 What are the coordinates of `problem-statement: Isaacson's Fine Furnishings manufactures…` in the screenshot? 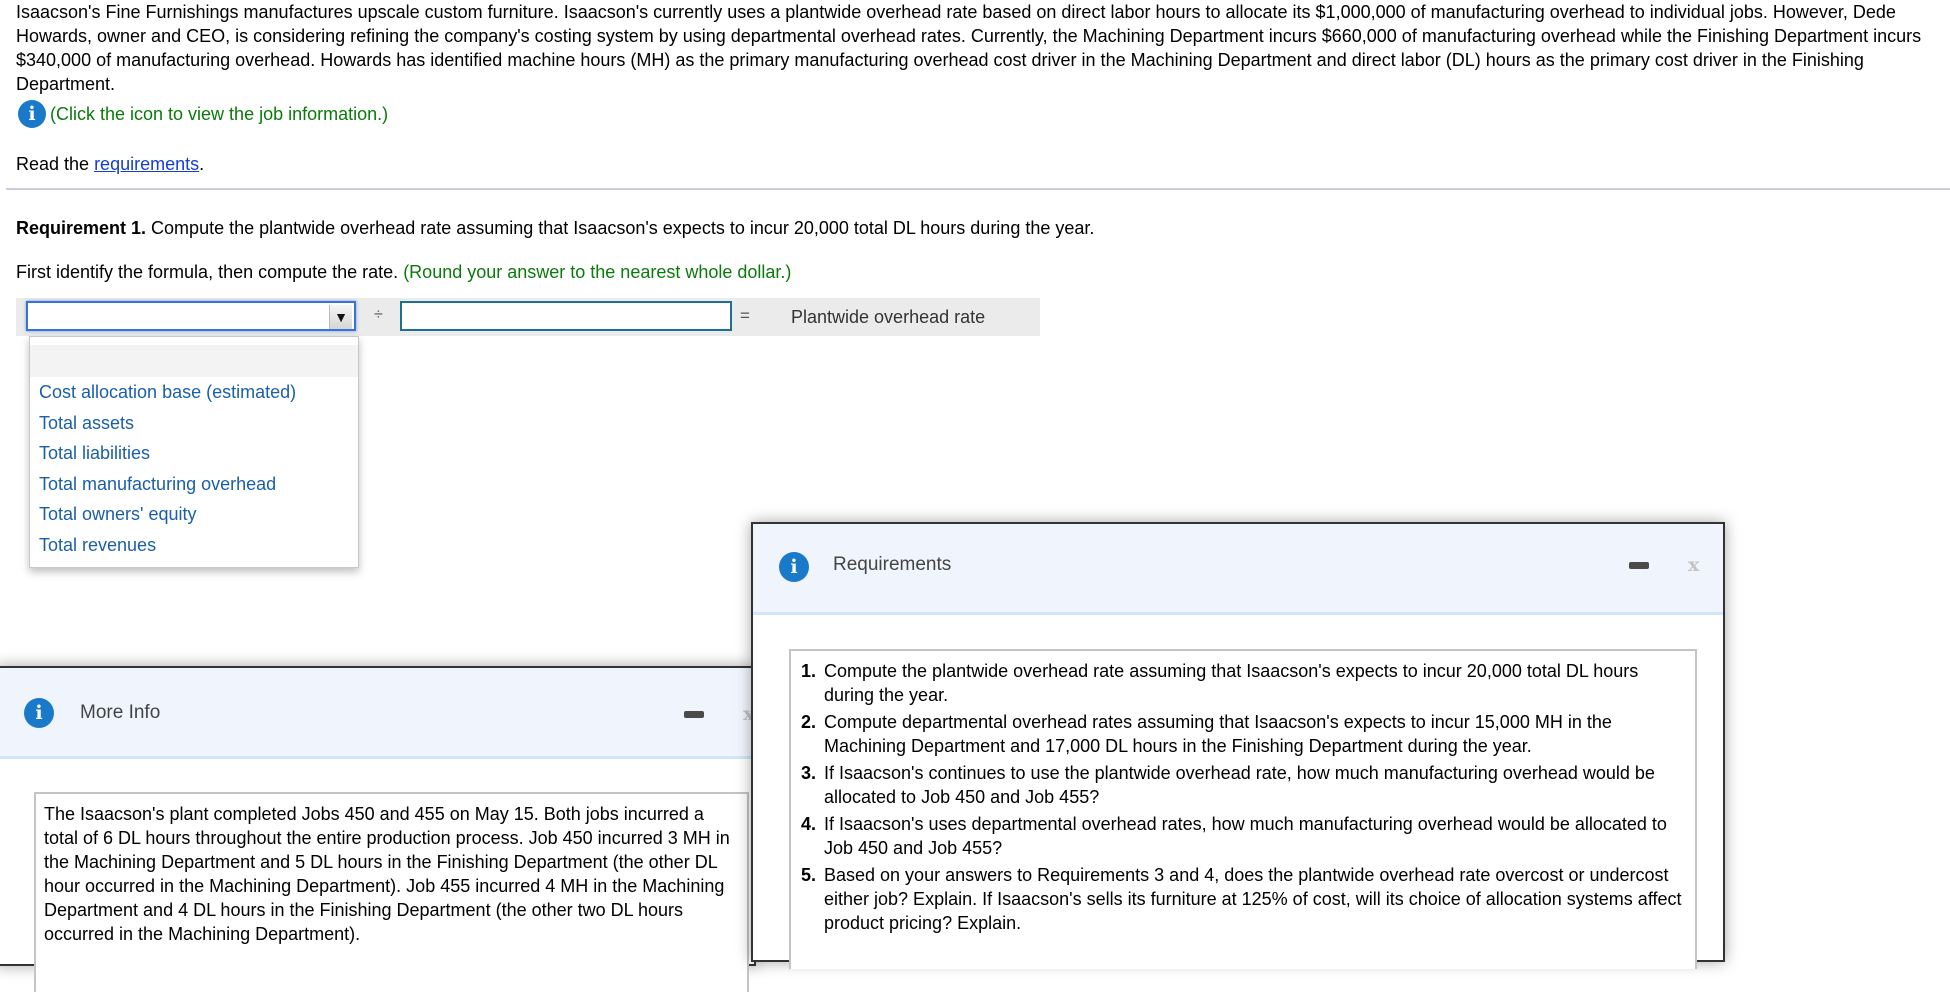 It's located at (969, 48).